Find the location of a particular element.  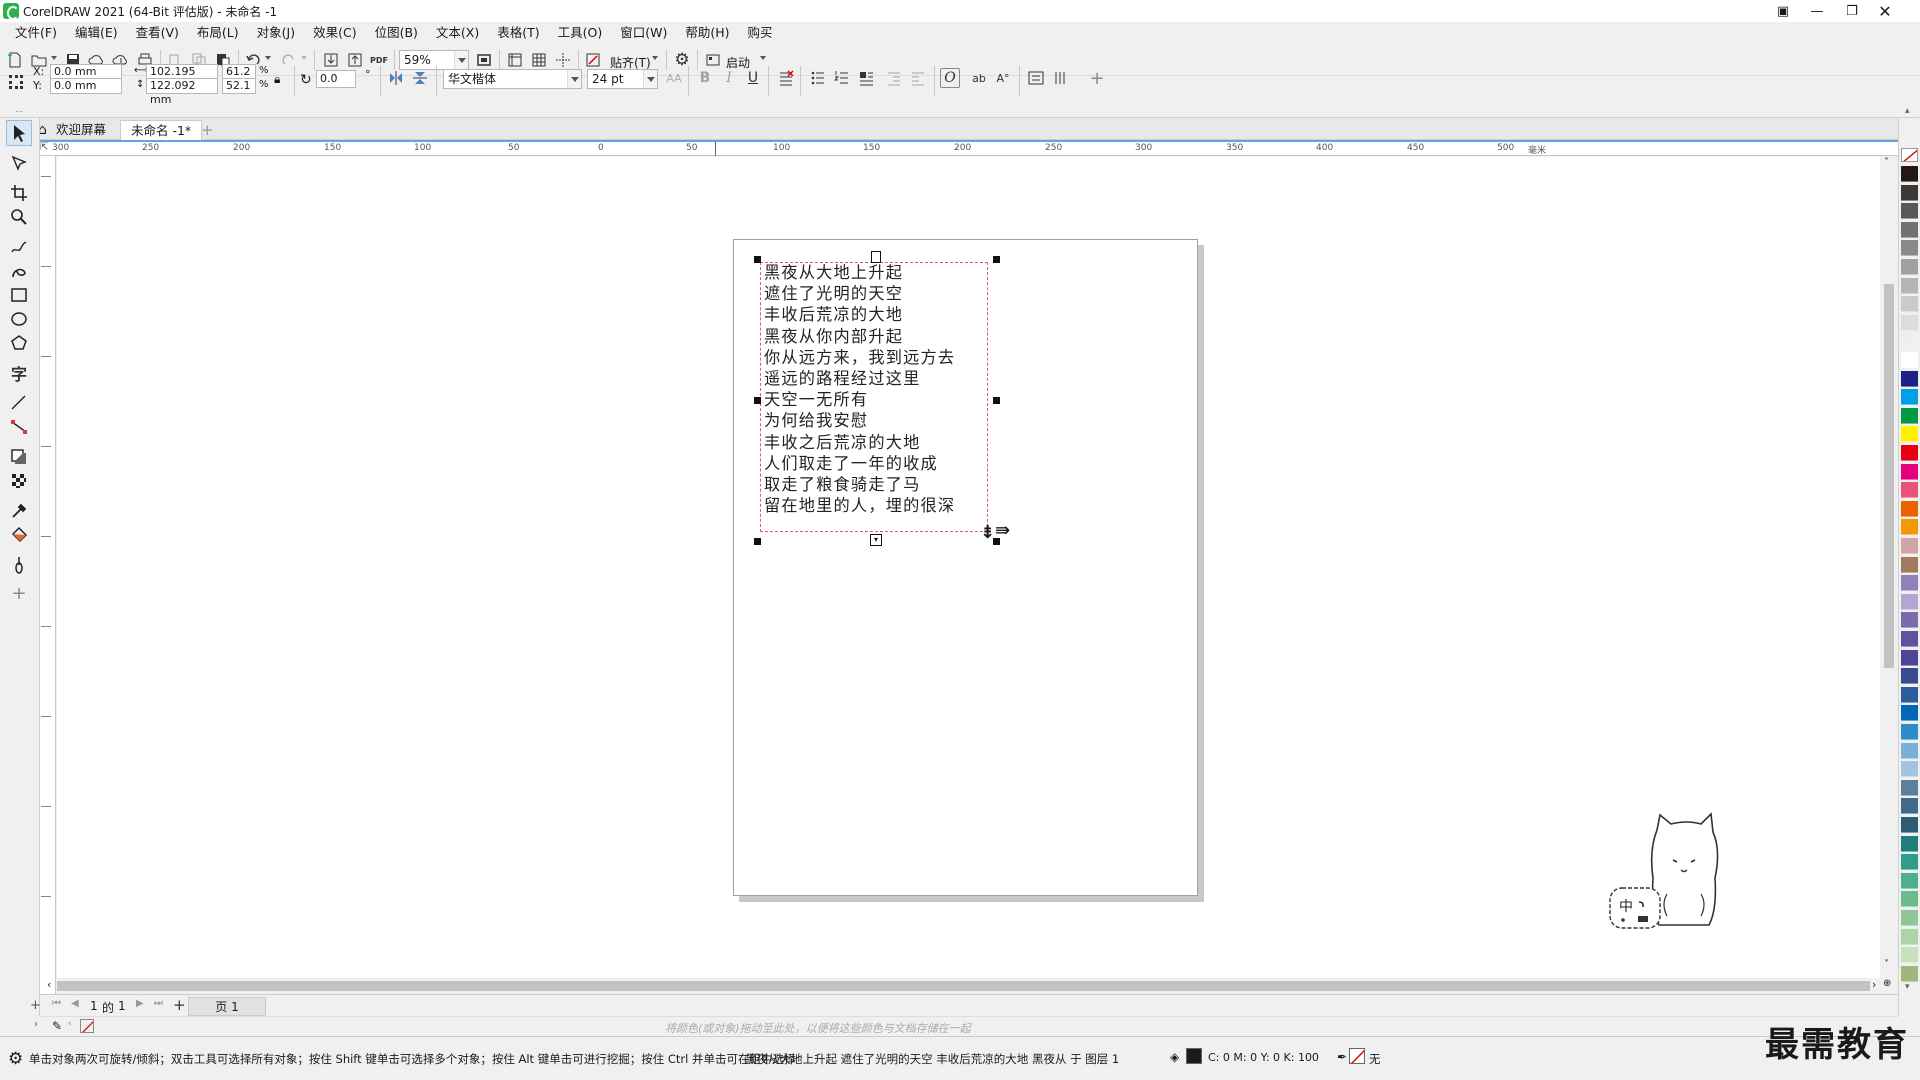

show-guidelines-icon is located at coordinates (563, 60).